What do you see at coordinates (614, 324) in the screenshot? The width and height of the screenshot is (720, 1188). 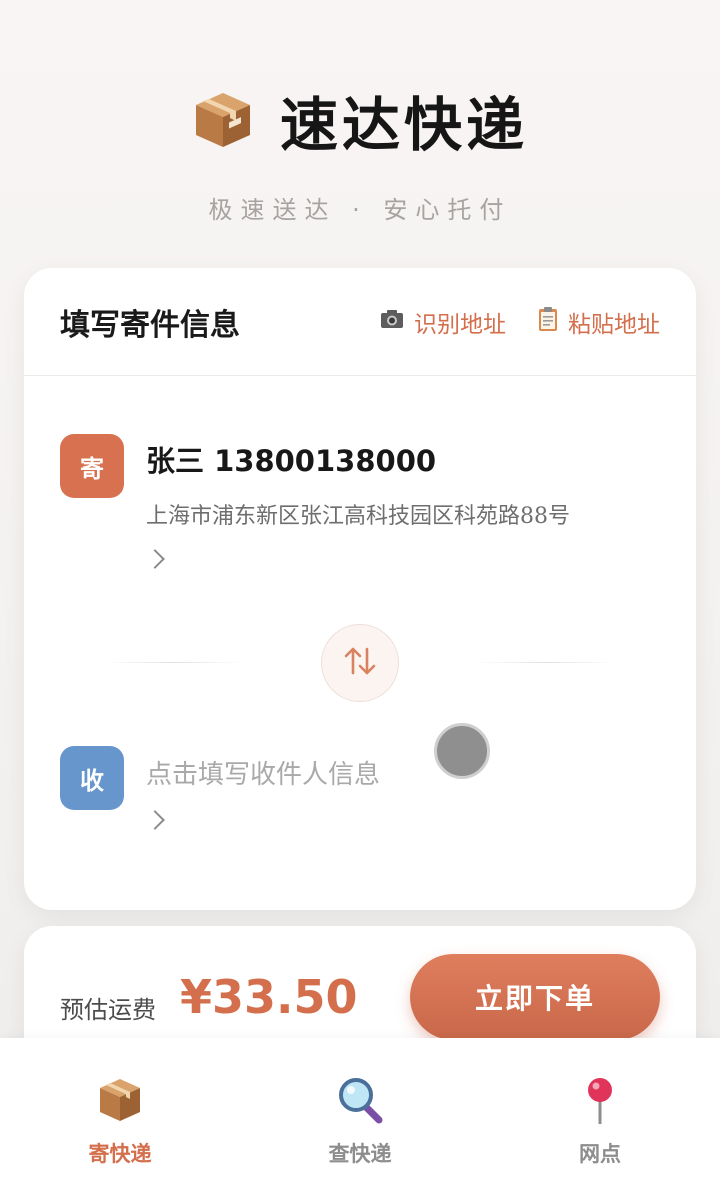 I see `paste-address-label: 粘贴地址` at bounding box center [614, 324].